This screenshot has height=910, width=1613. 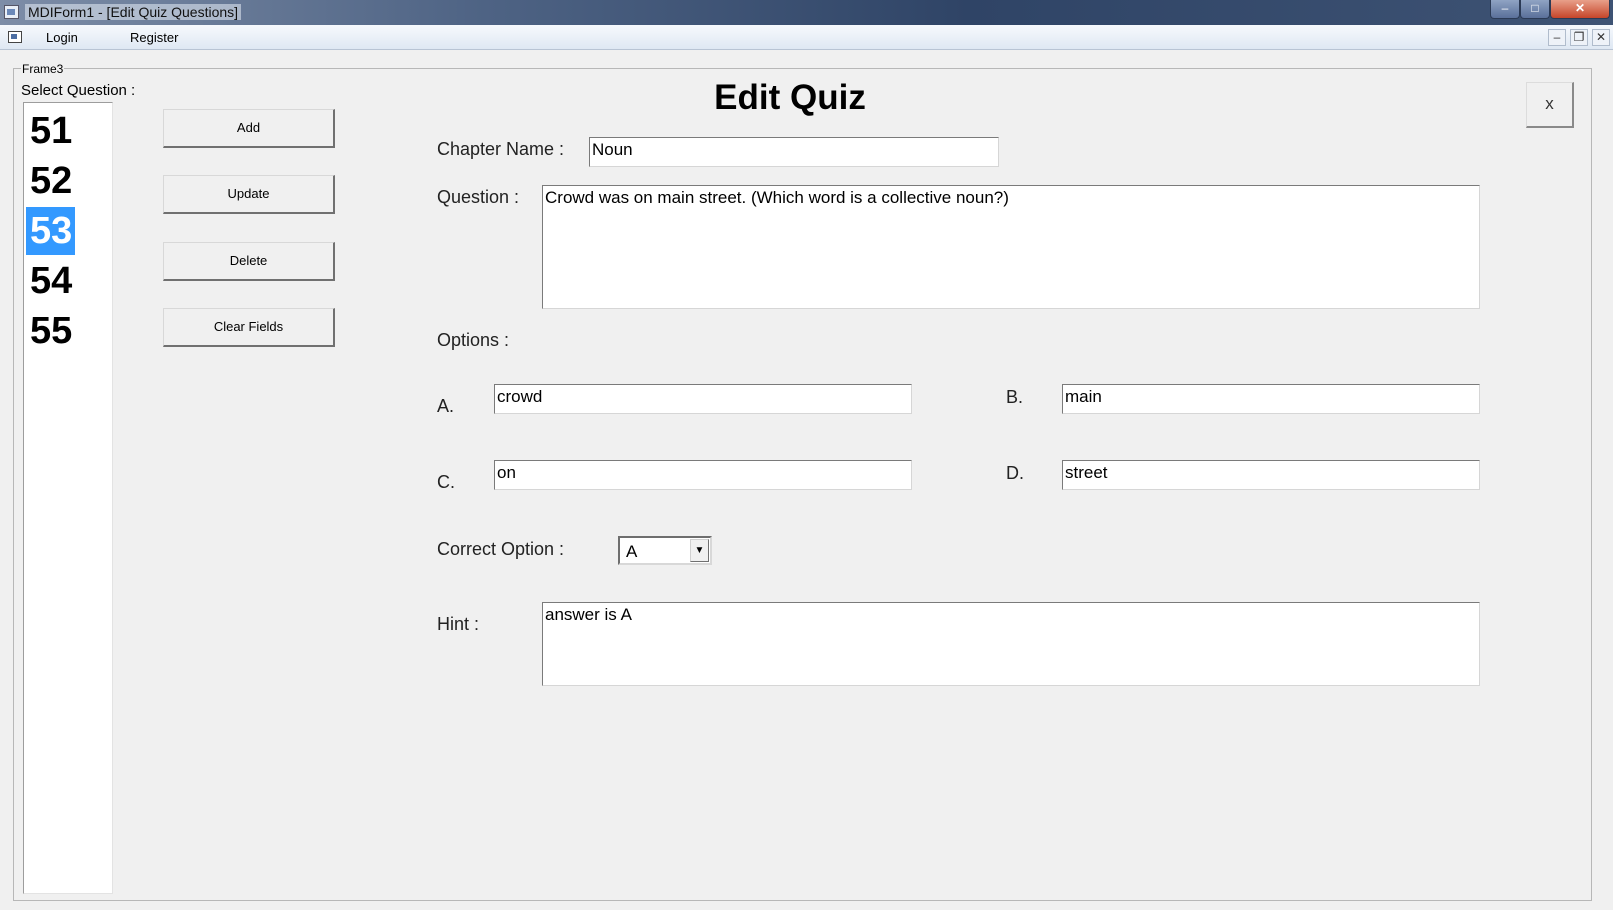 I want to click on list-item: 55, so click(x=50, y=331).